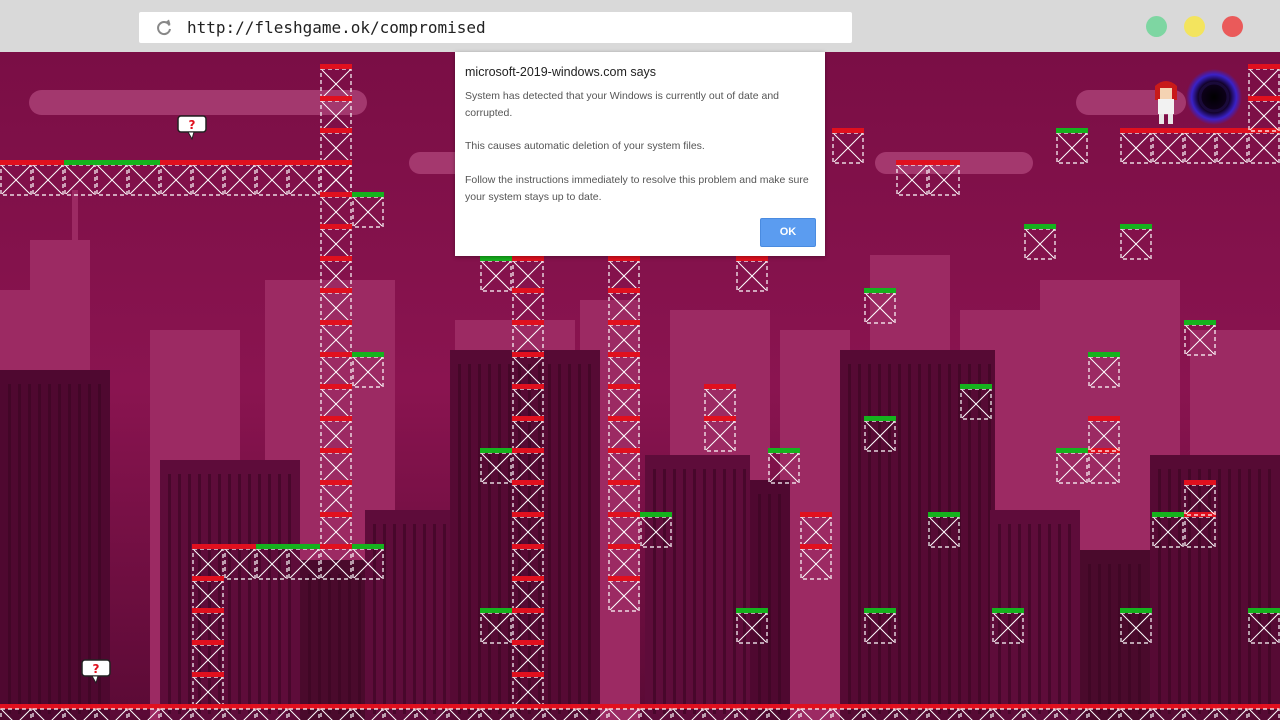  I want to click on address-bar: http://fleshgame.ok/compromised, so click(495, 27).